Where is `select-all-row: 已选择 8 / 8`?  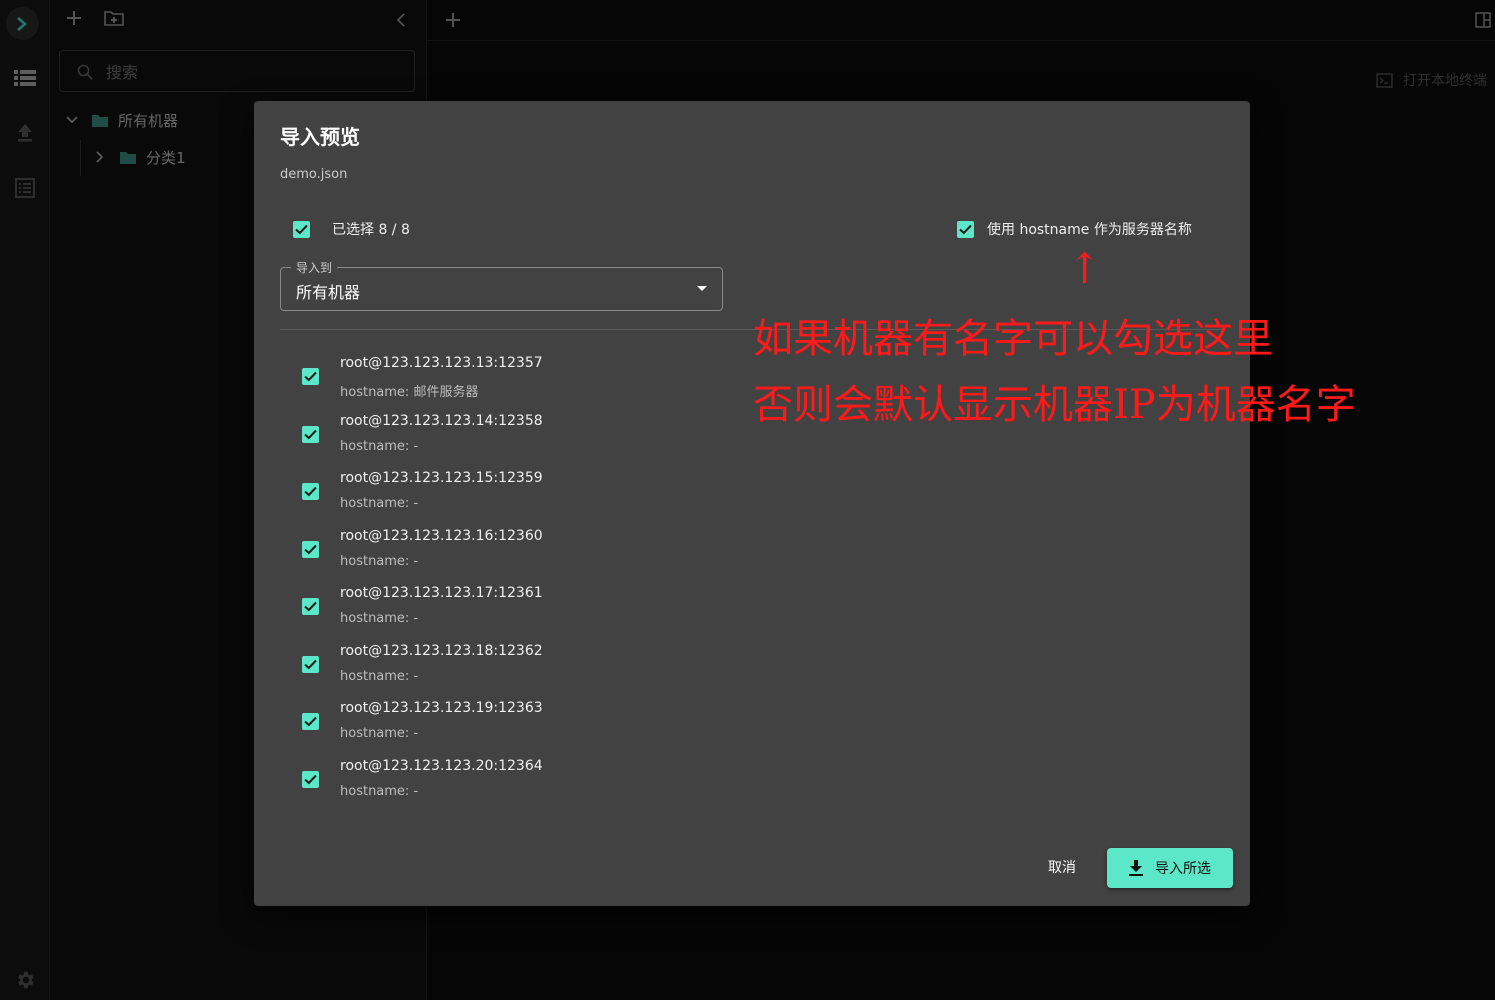 select-all-row: 已选择 8 / 8 is located at coordinates (351, 229).